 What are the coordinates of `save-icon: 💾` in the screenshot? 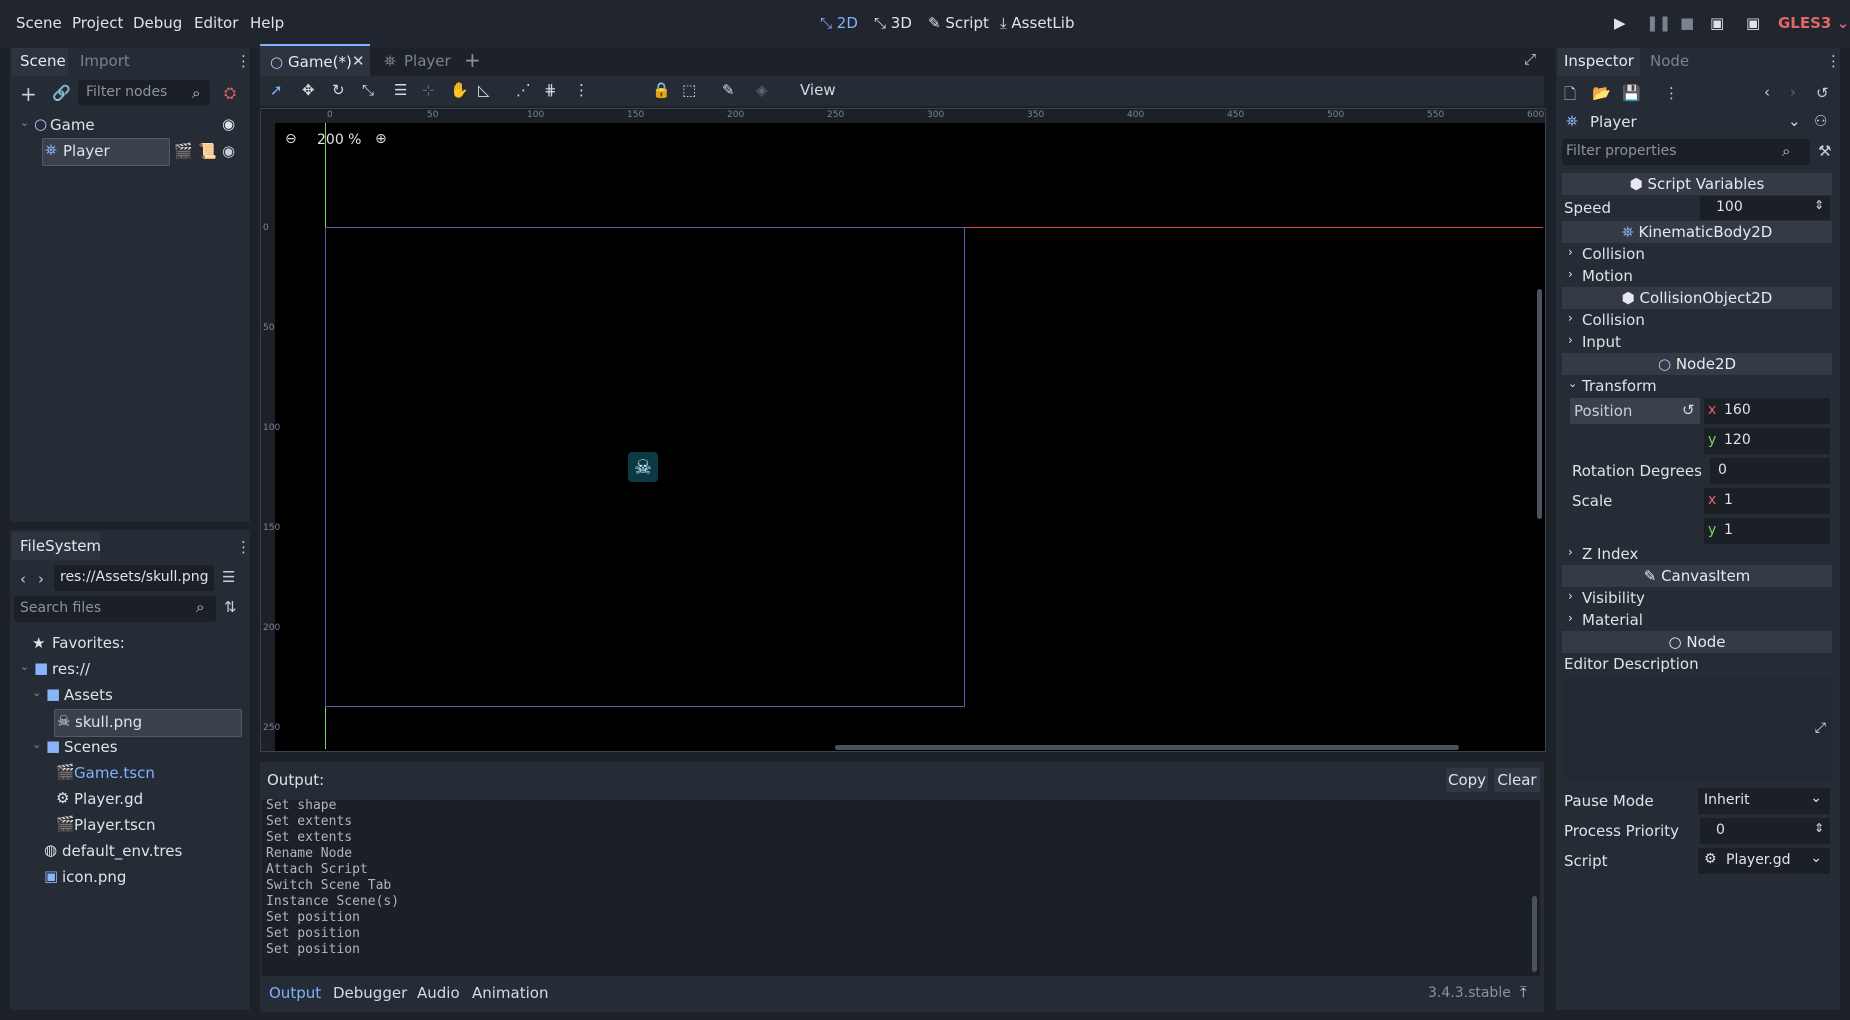 It's located at (1631, 93).